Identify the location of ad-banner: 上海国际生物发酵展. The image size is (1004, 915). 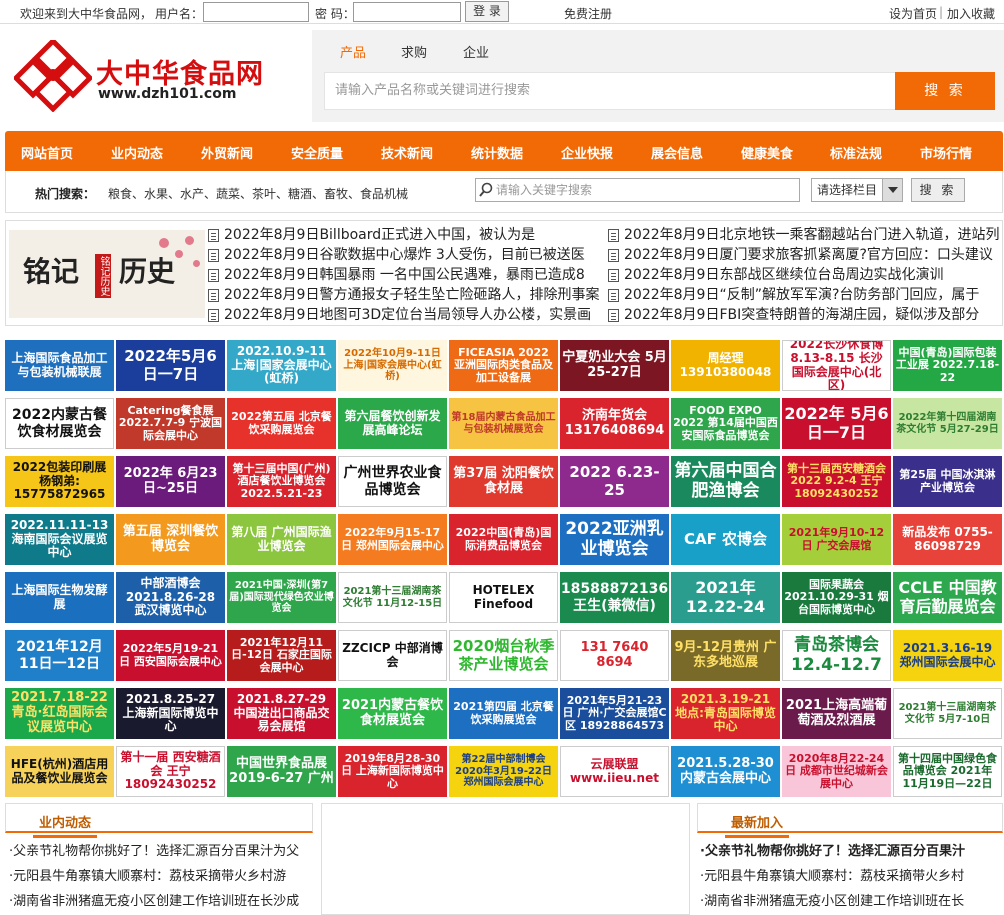
(59, 597).